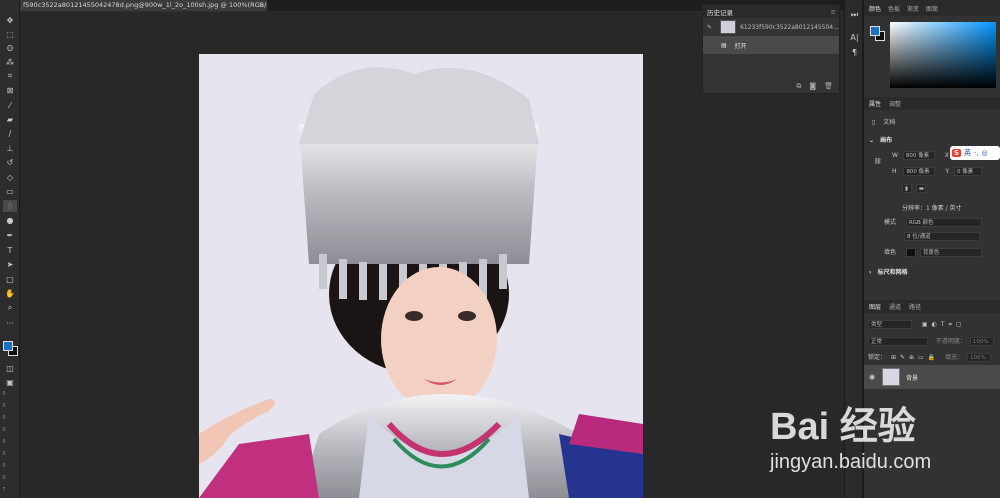 This screenshot has width=1000, height=498. What do you see at coordinates (10, 308) in the screenshot?
I see `zoom-tool-icon: ⌕` at bounding box center [10, 308].